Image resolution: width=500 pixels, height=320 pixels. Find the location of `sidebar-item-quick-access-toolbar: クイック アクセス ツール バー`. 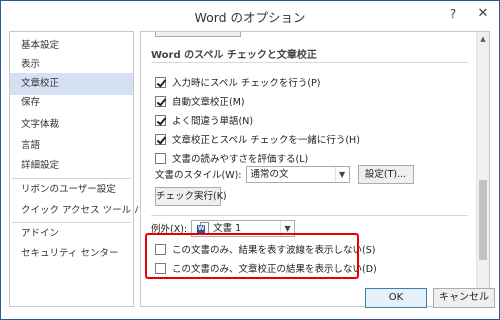

sidebar-item-quick-access-toolbar: クイック アクセス ツール バー is located at coordinates (81, 211).